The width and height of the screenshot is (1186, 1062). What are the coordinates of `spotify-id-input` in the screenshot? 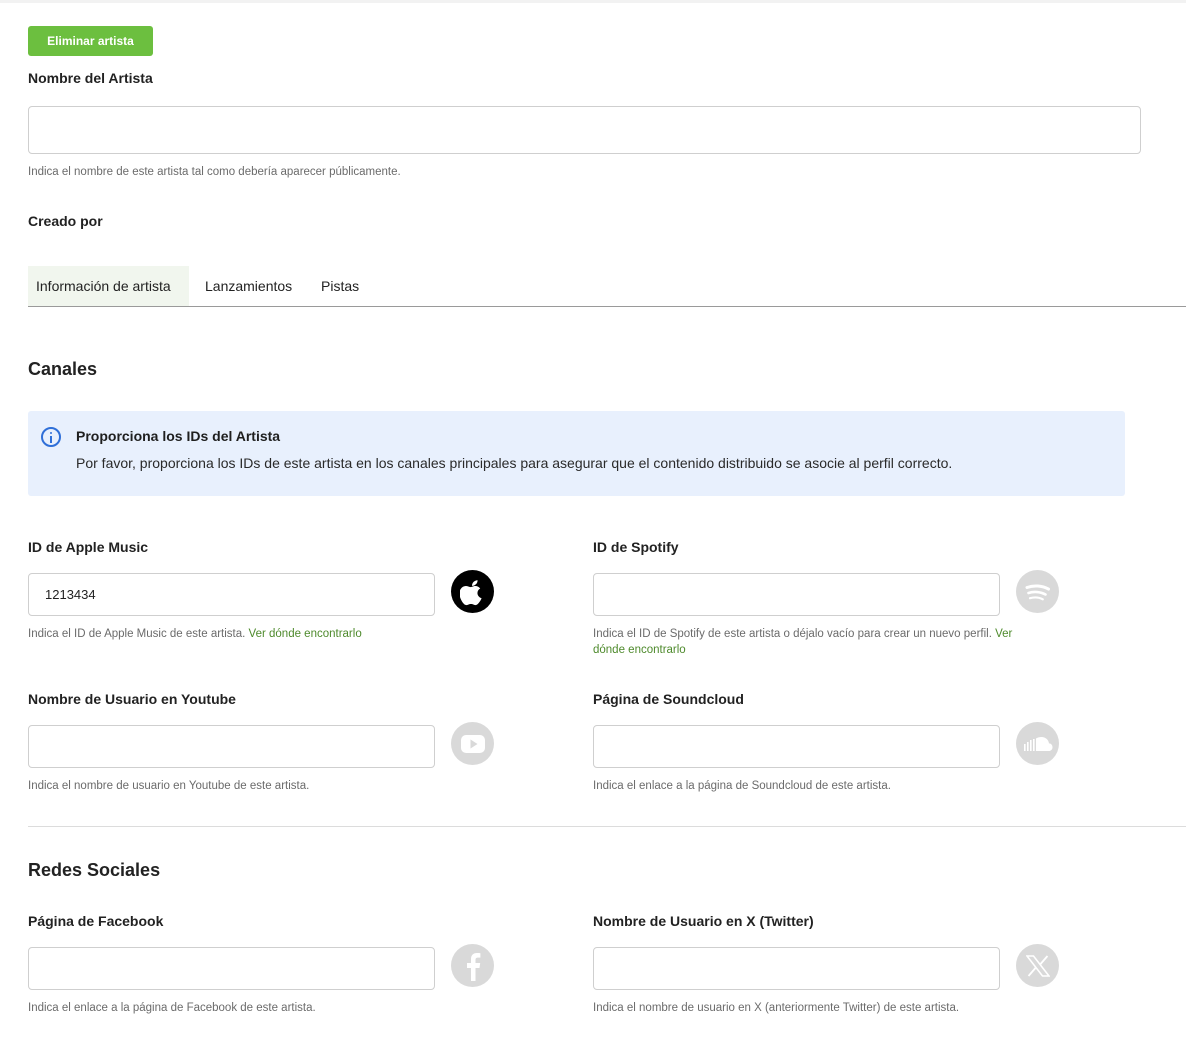 It's located at (796, 594).